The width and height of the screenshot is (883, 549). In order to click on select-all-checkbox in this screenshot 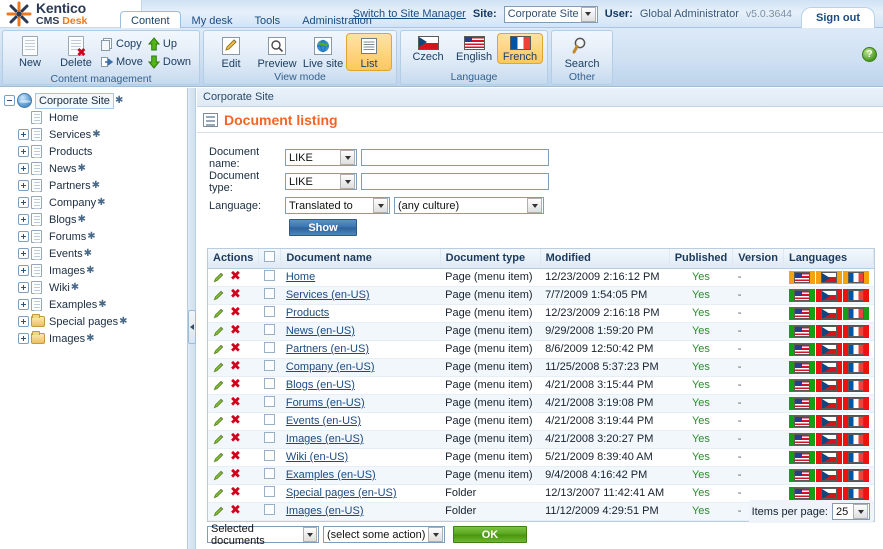, I will do `click(270, 257)`.